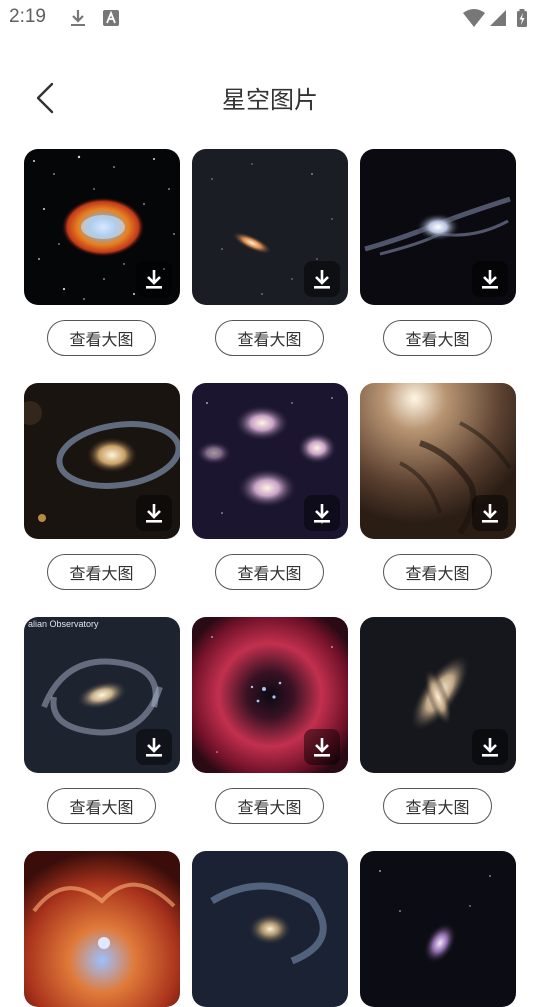 Image resolution: width=540 pixels, height=1007 pixels. I want to click on galaxy-group-thumbnail, so click(270, 461).